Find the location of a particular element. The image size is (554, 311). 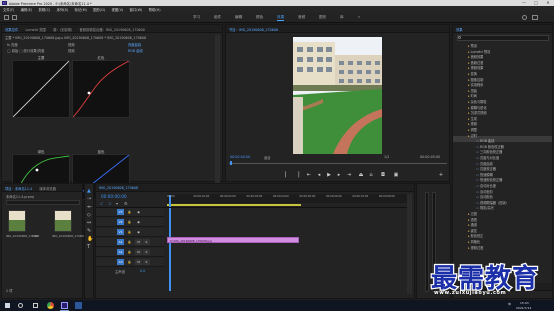

type-tool-icon: T is located at coordinates (88, 247).